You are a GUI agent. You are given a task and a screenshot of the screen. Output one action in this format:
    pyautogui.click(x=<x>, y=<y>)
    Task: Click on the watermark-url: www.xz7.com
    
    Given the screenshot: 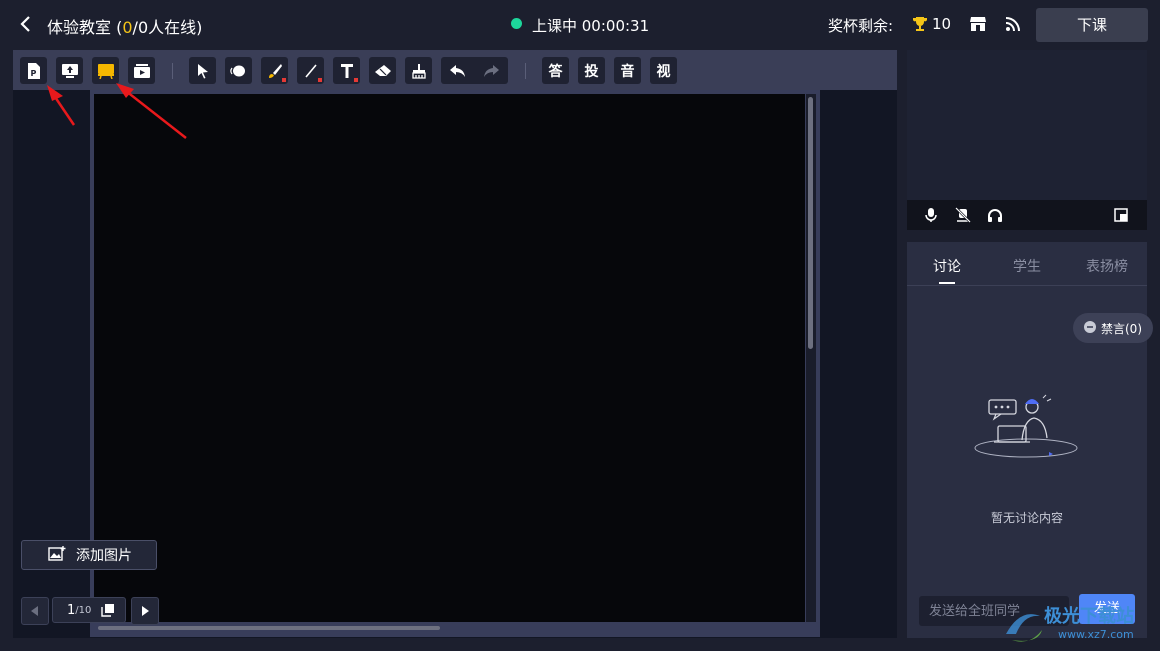 What is the action you would take?
    pyautogui.click(x=1096, y=634)
    